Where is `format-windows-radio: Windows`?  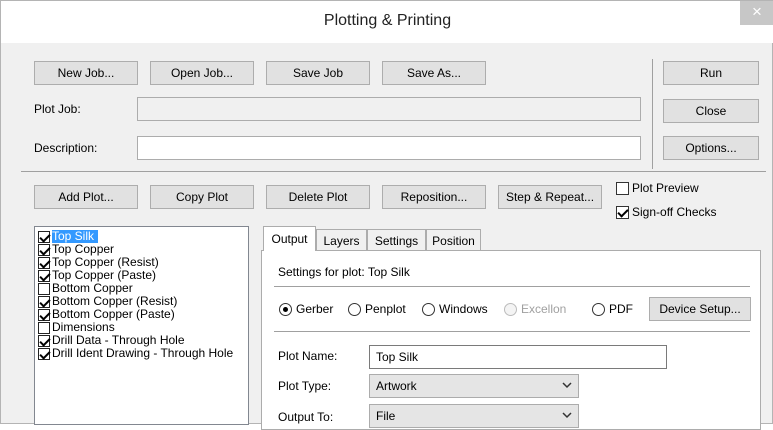
format-windows-radio: Windows is located at coordinates (455, 309).